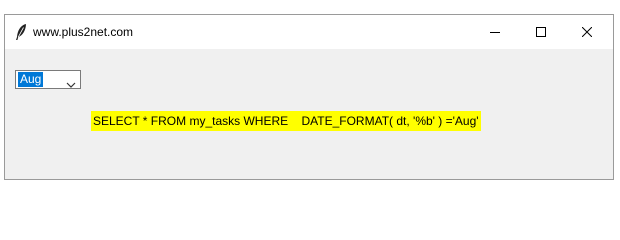  I want to click on feather-icon, so click(21, 32).